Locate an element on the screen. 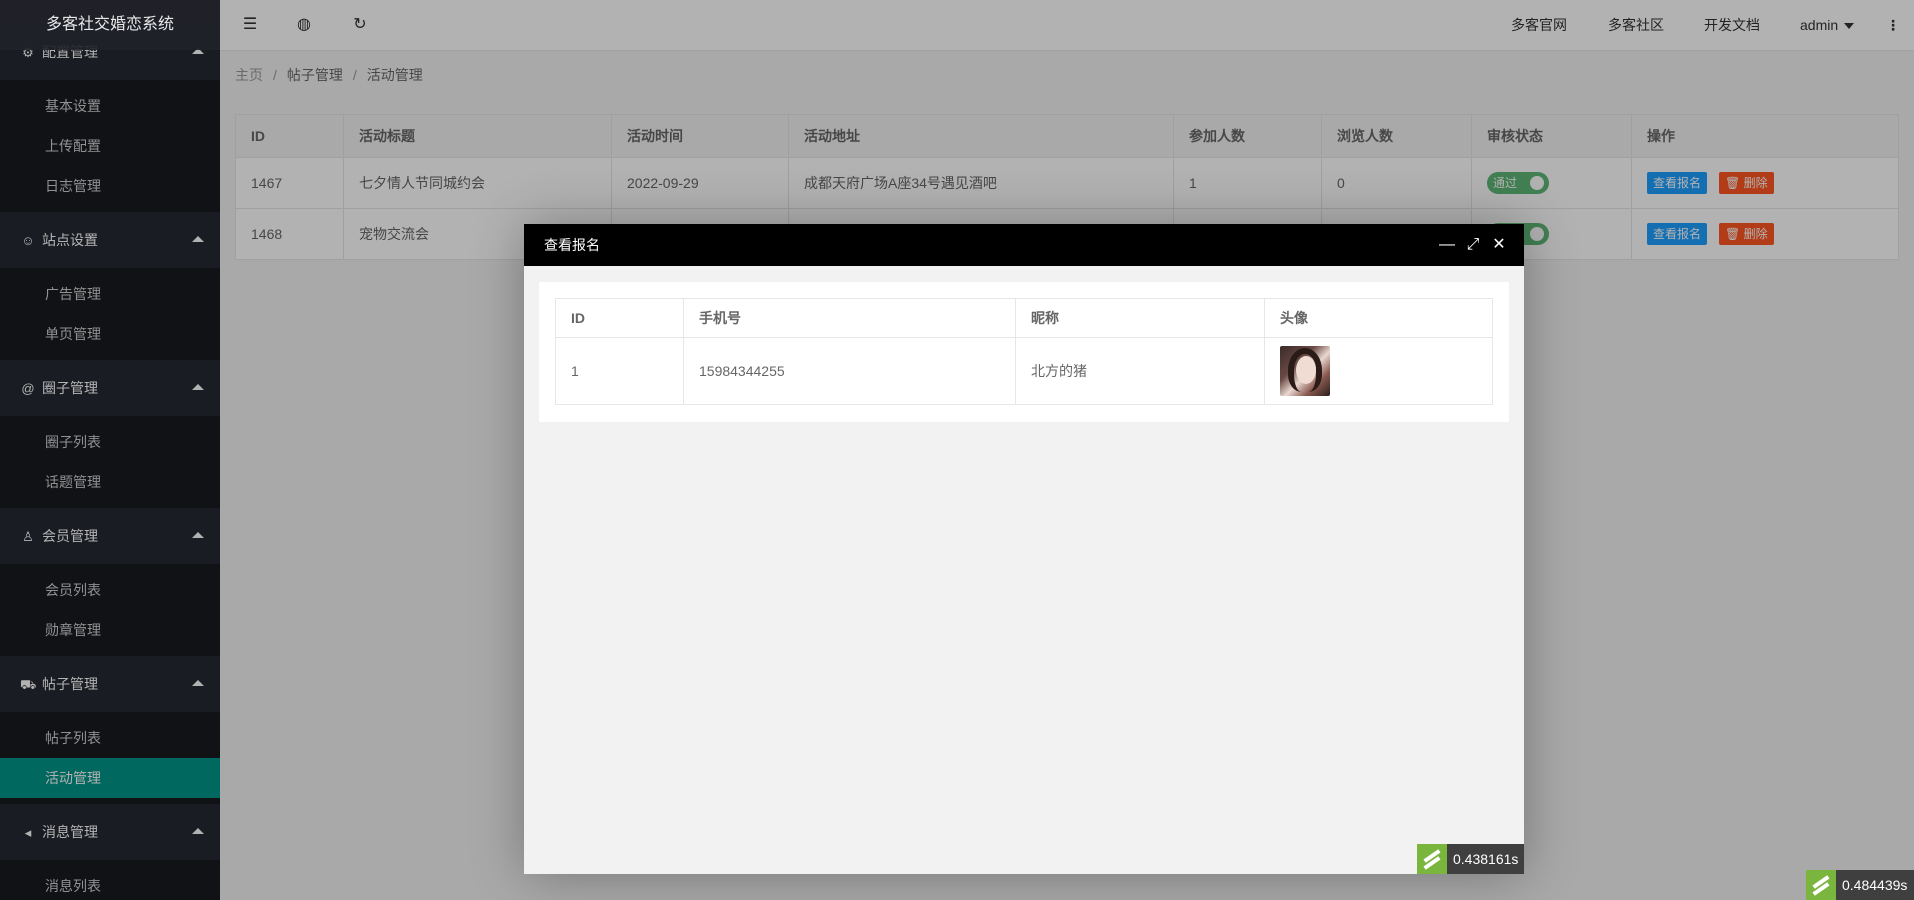  table-header-row: ID 手机号 昵称 头像 is located at coordinates (1024, 318).